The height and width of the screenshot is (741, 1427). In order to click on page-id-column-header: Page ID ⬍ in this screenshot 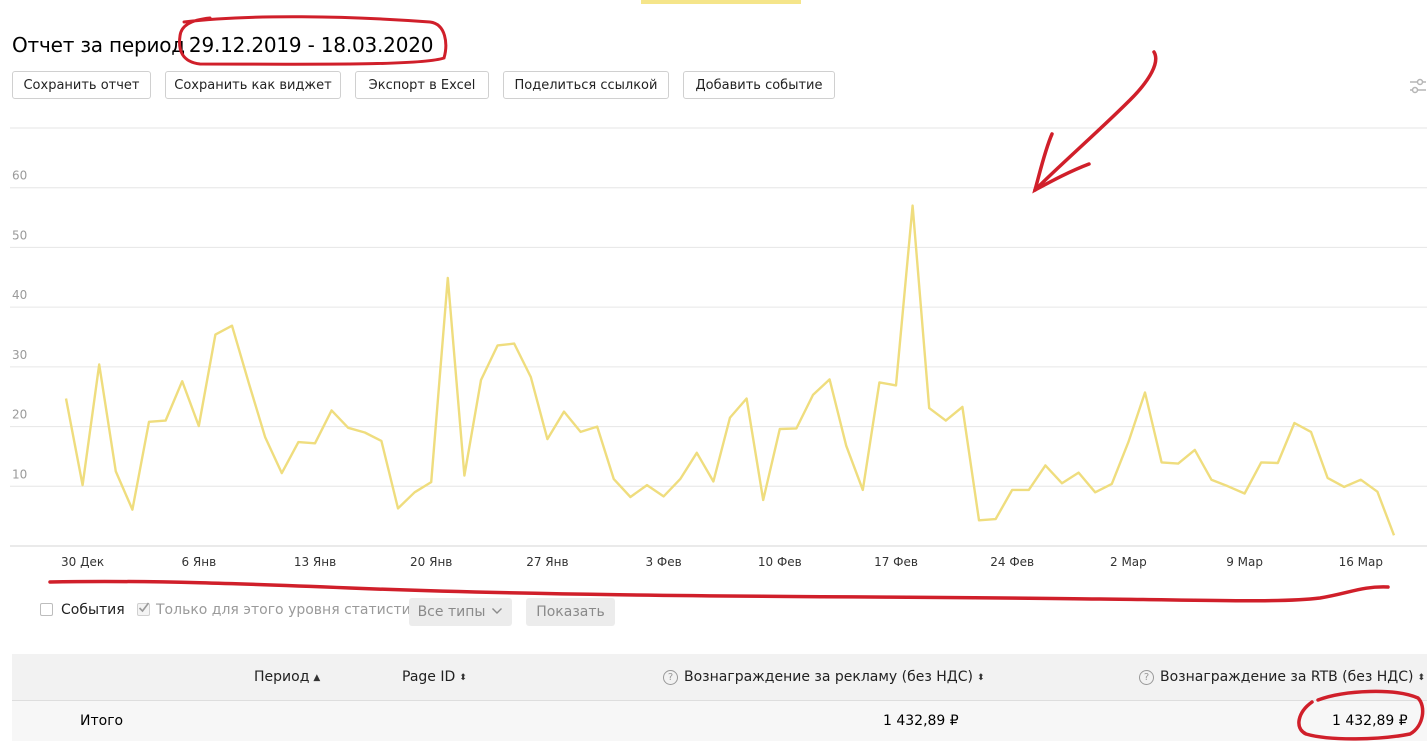, I will do `click(434, 677)`.